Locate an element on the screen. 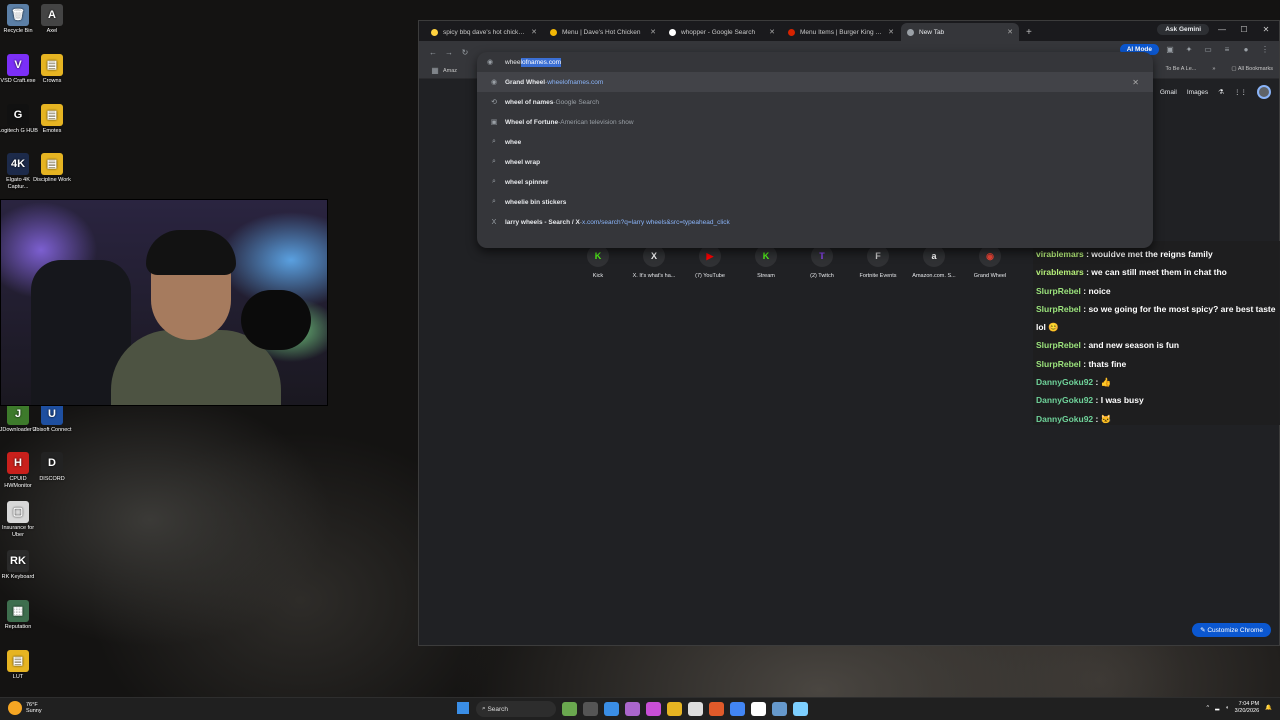 The width and height of the screenshot is (1280, 720). images-link: Images is located at coordinates (1197, 92).